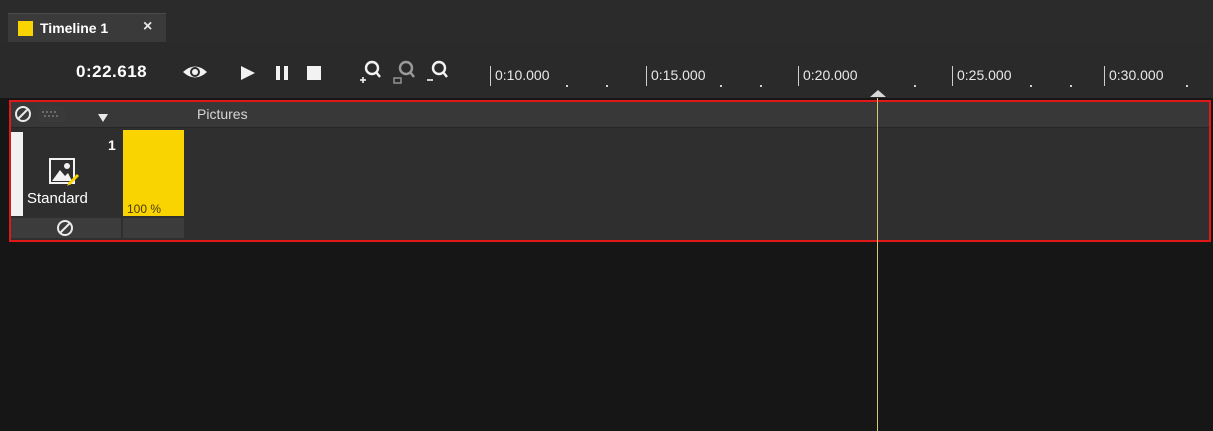 The width and height of the screenshot is (1213, 431). What do you see at coordinates (522, 75) in the screenshot?
I see `ruler-label: 0:10.000` at bounding box center [522, 75].